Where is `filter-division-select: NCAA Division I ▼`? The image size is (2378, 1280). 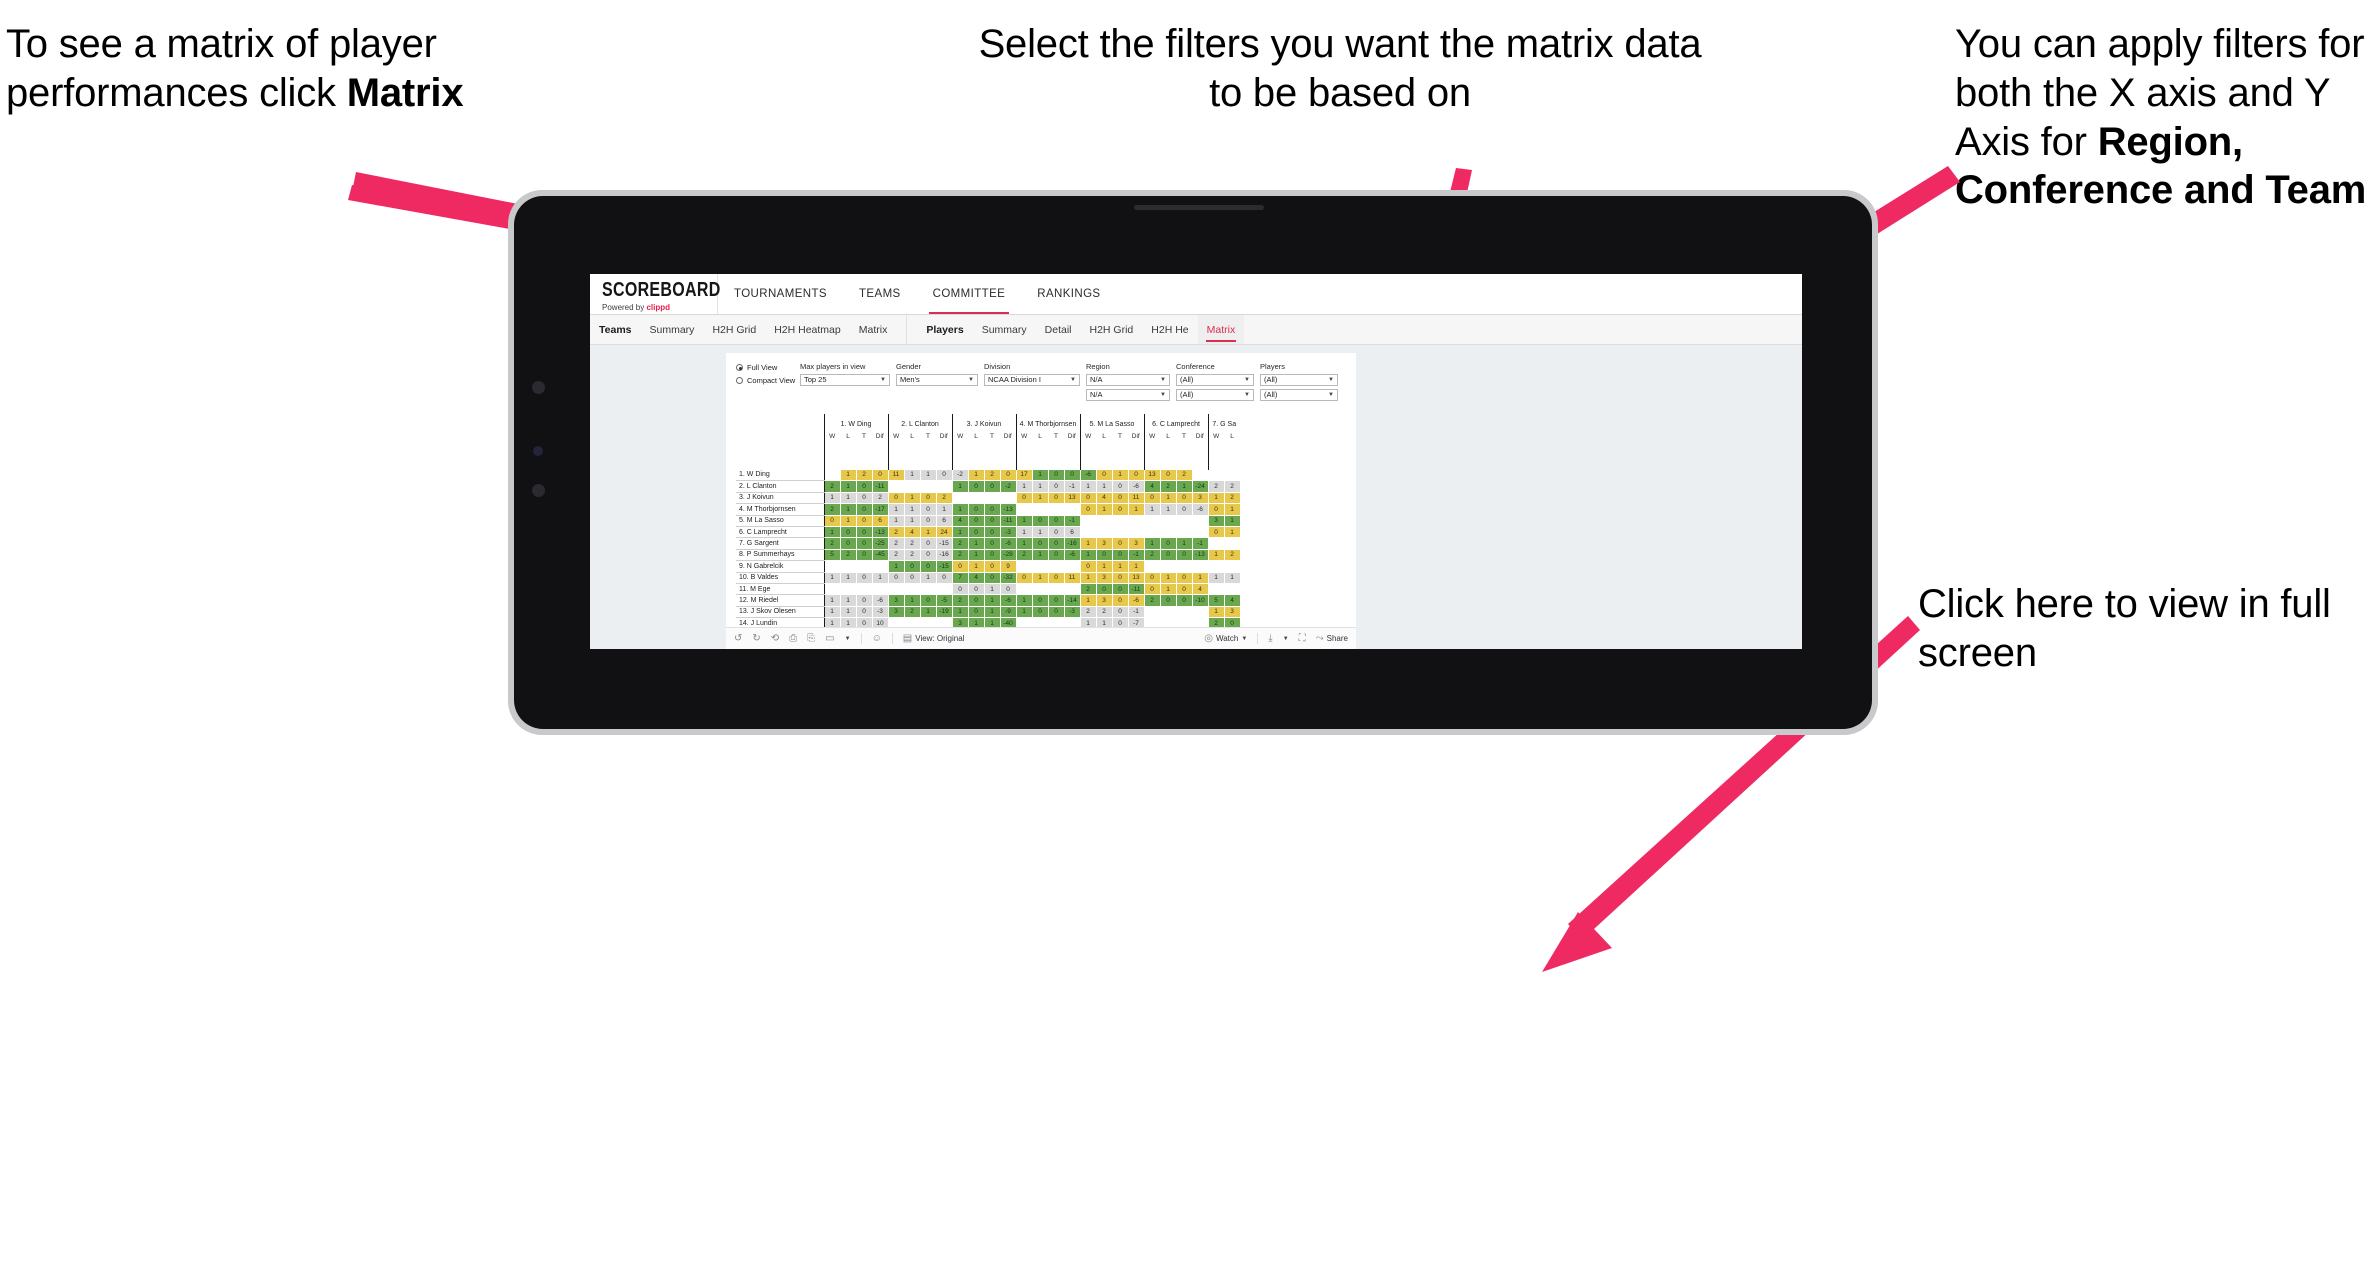
filter-division-select: NCAA Division I ▼ is located at coordinates (1032, 379).